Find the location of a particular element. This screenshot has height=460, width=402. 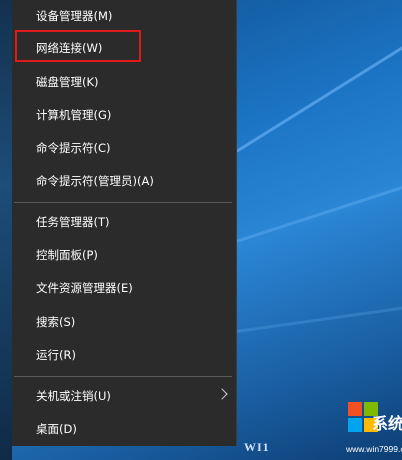

menu-item-control-panel: 控制面板(P) is located at coordinates (124, 255).